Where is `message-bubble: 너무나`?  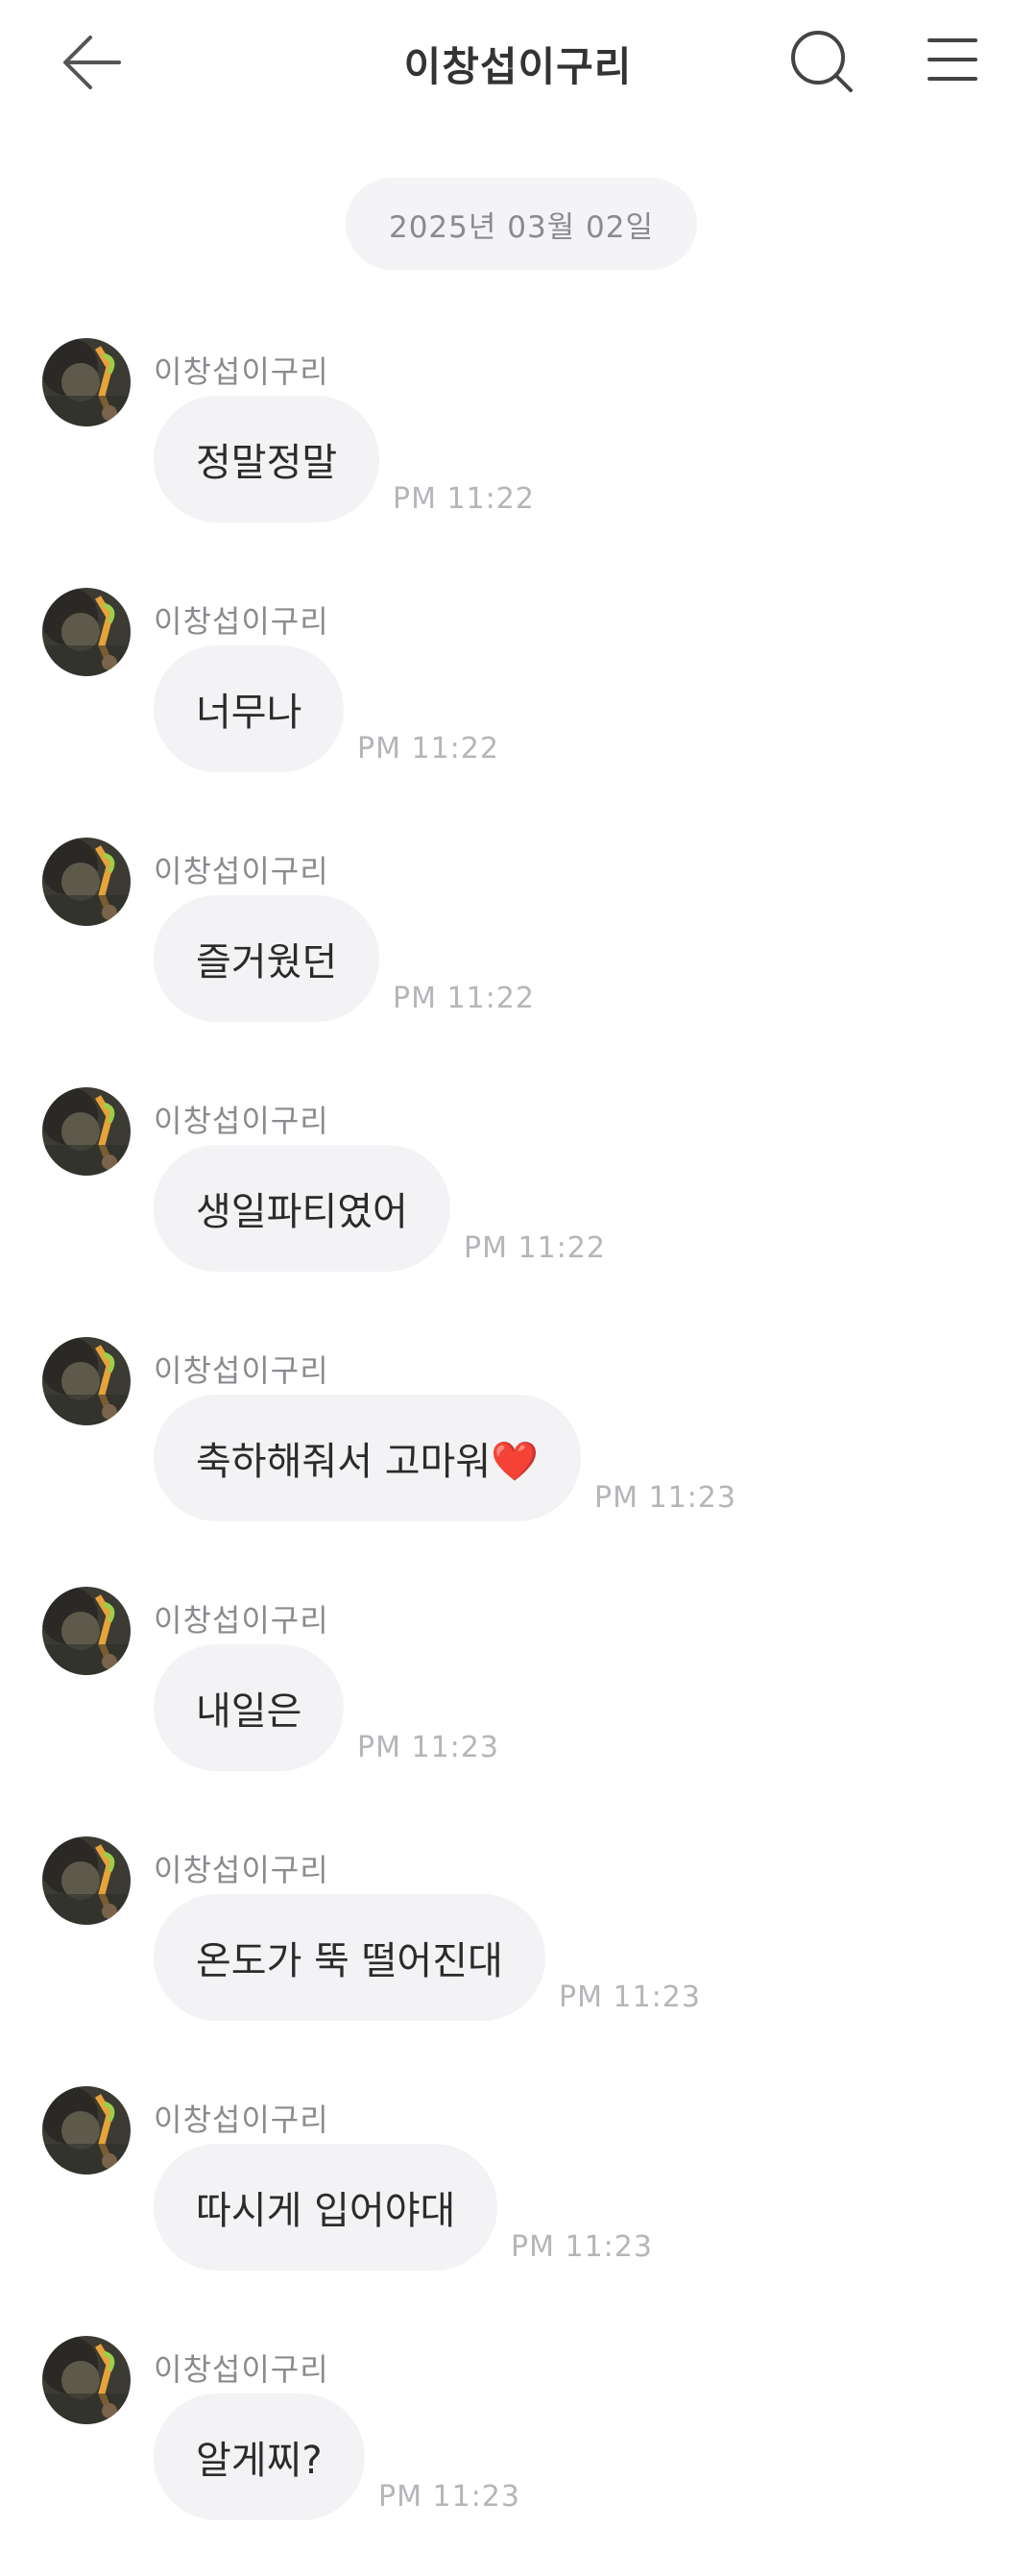
message-bubble: 너무나 is located at coordinates (249, 708).